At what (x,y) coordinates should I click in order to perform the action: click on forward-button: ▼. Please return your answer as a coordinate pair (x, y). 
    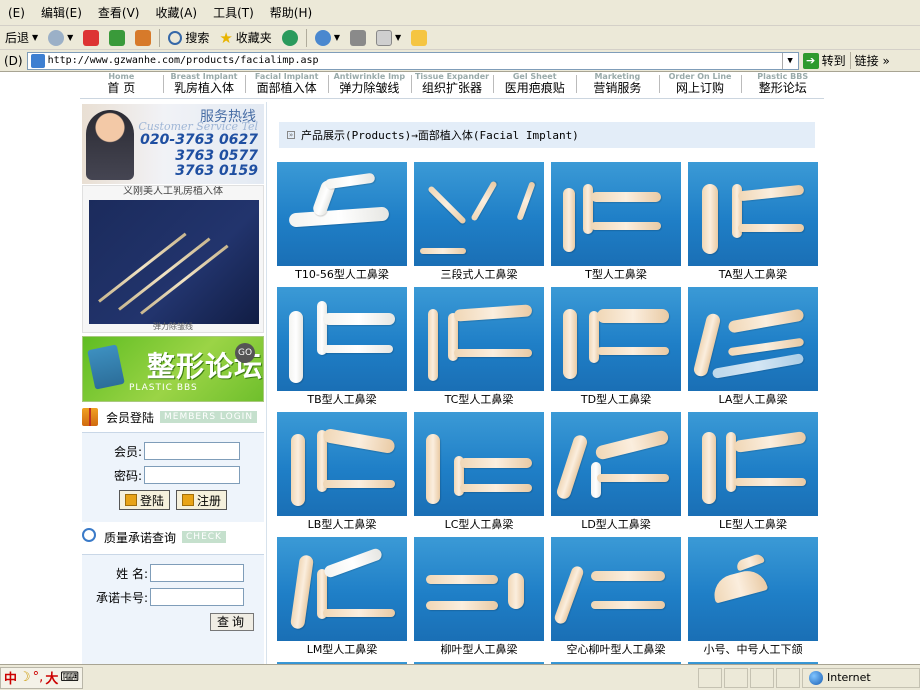
    Looking at the image, I should click on (60, 37).